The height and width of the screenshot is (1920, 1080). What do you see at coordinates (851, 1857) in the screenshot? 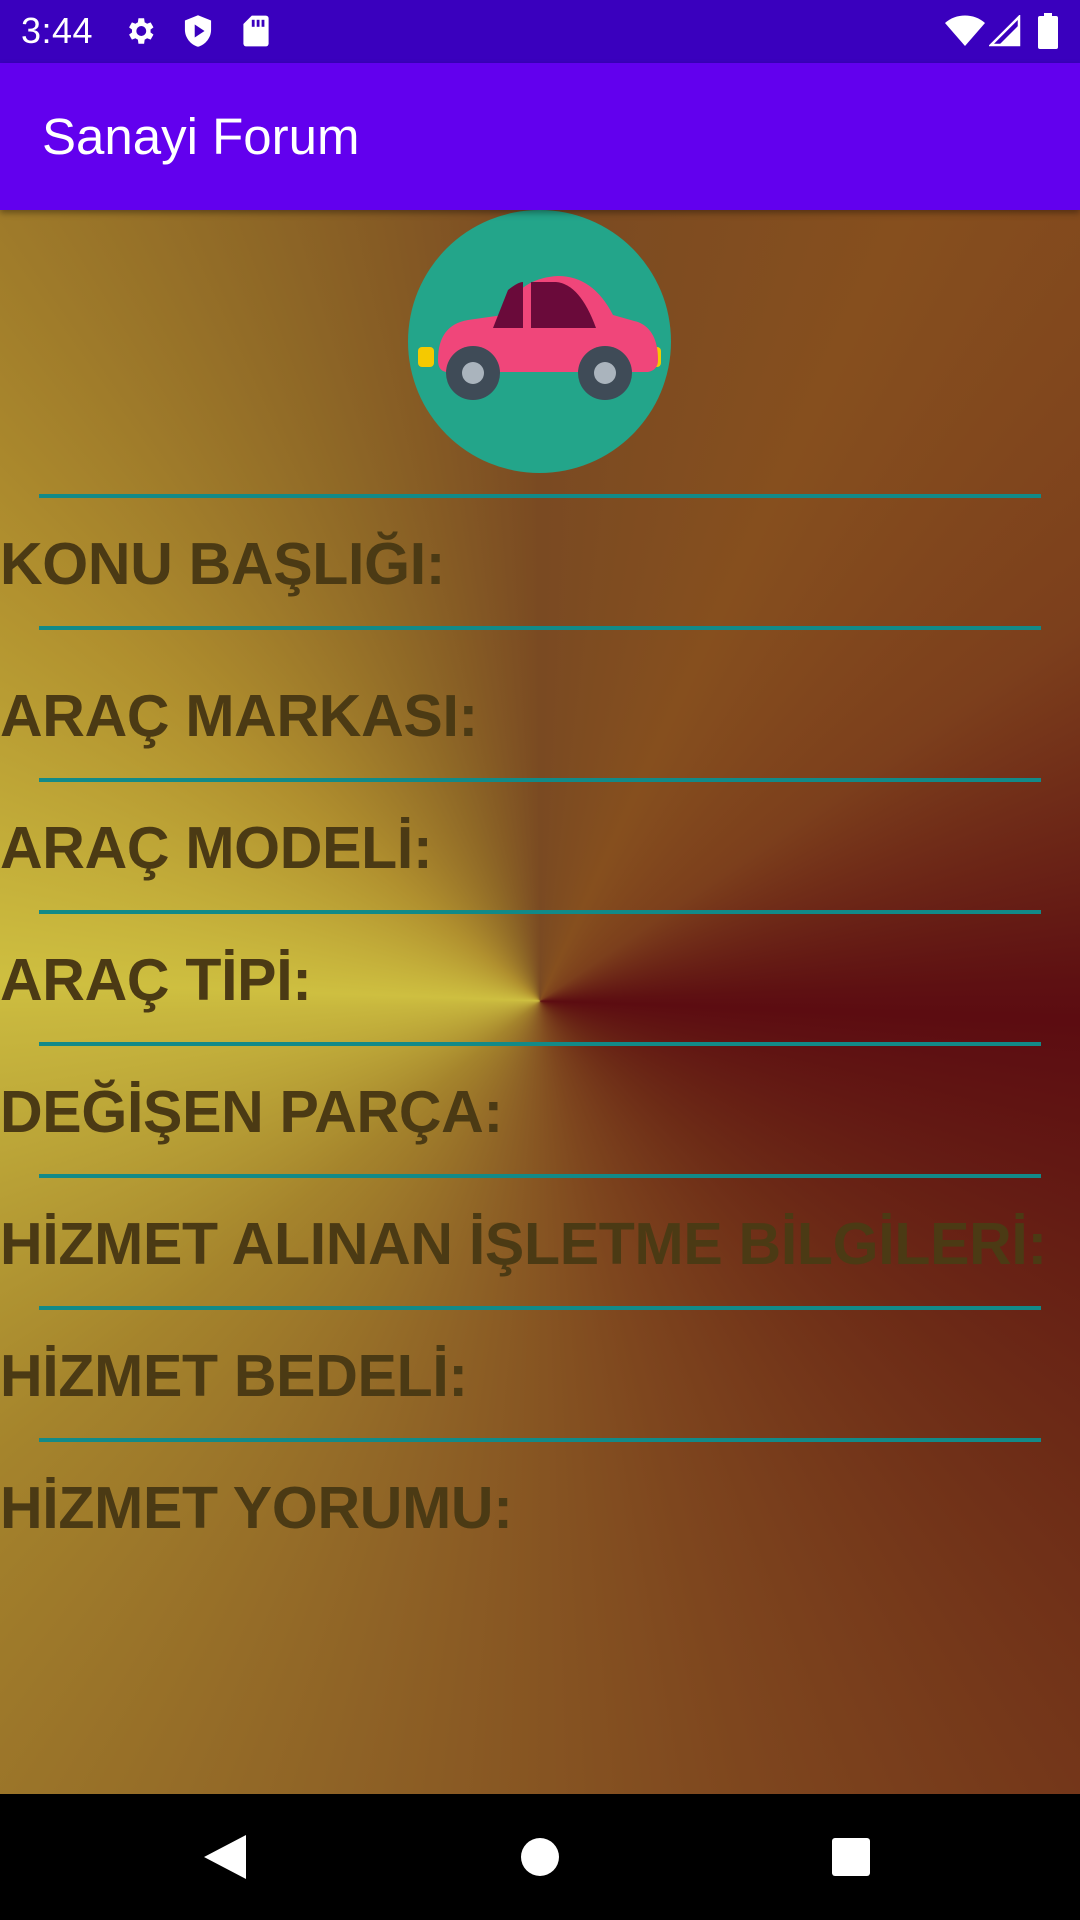
I see `recents-icon` at bounding box center [851, 1857].